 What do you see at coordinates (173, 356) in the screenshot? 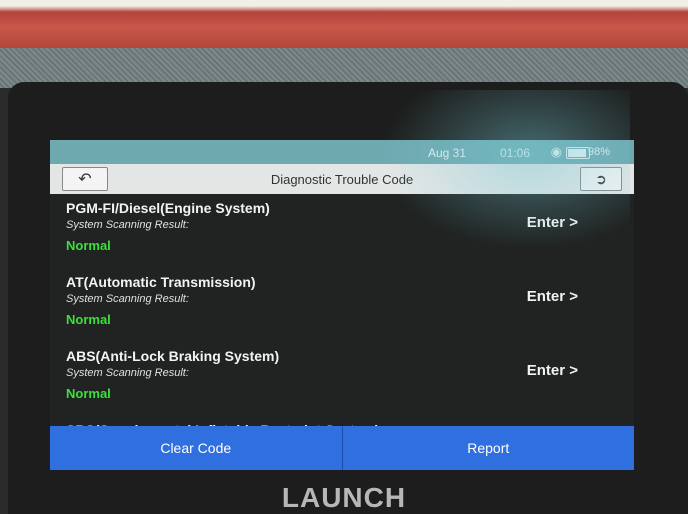
I see `system-name: ABS(Anti-Lock Braking System)` at bounding box center [173, 356].